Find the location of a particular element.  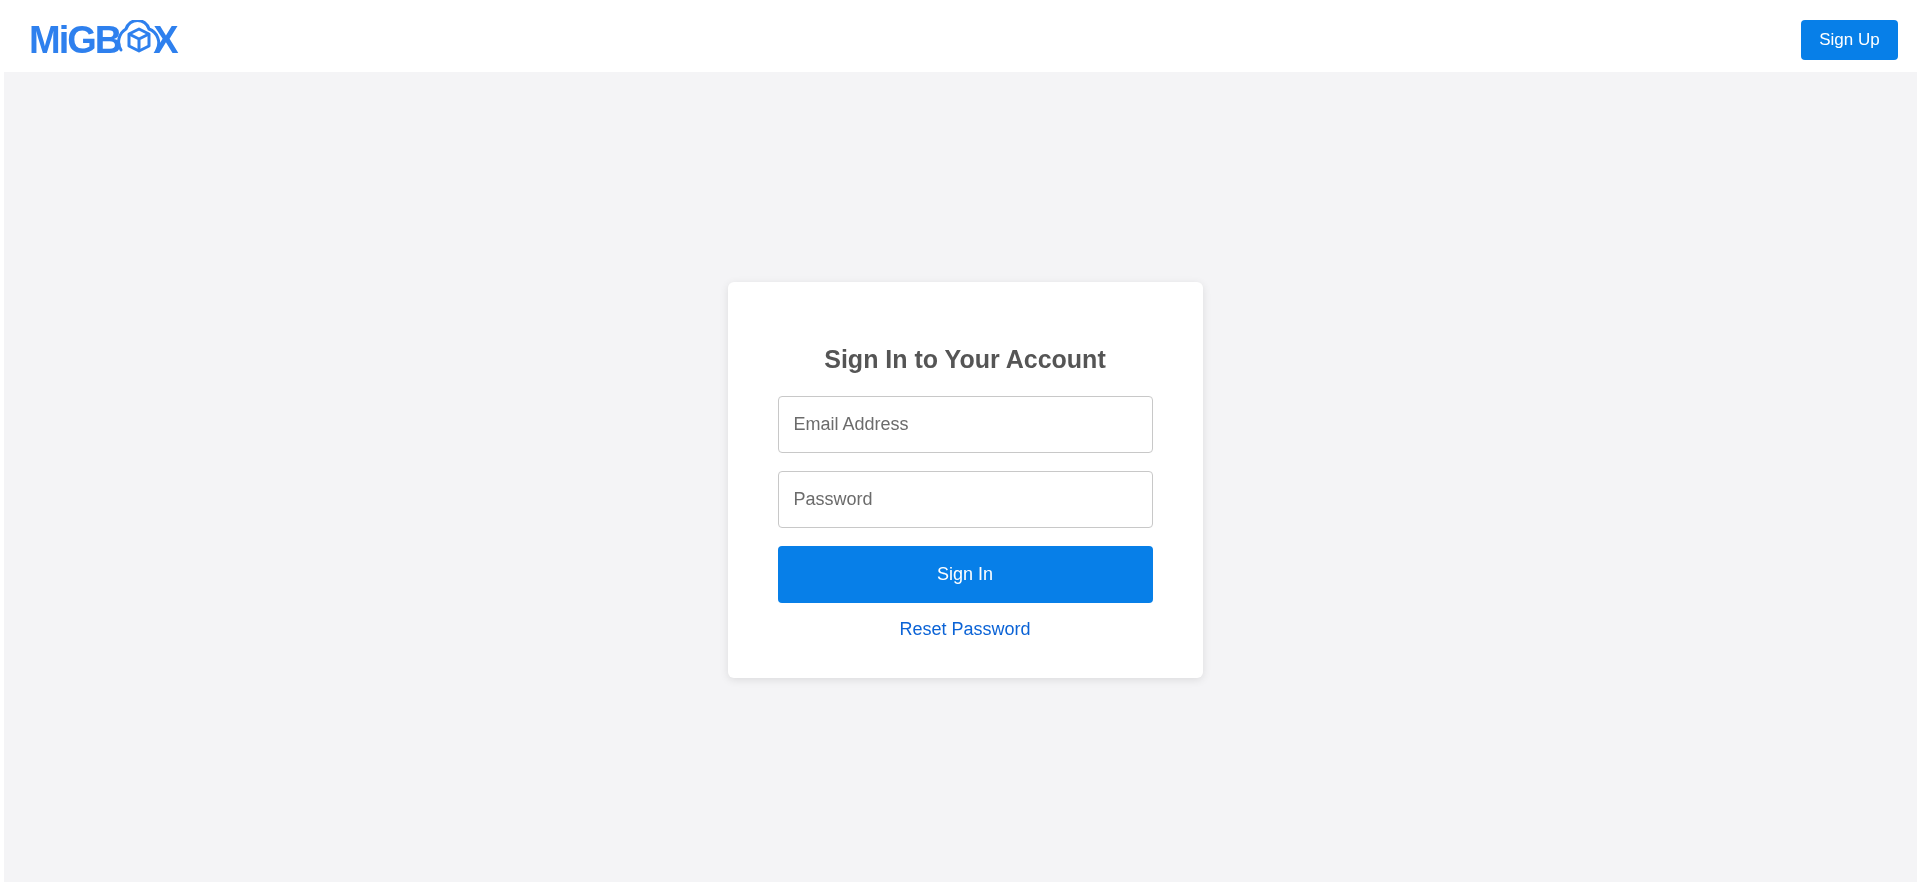

email-field: Email Address is located at coordinates (965, 424).